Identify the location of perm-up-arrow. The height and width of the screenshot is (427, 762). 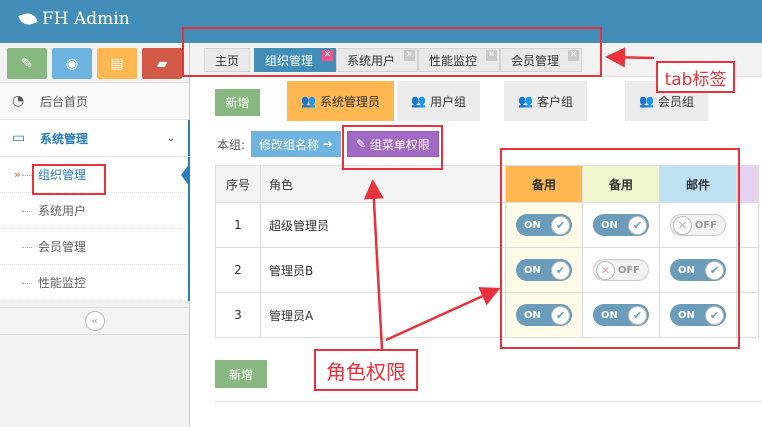
(373, 264).